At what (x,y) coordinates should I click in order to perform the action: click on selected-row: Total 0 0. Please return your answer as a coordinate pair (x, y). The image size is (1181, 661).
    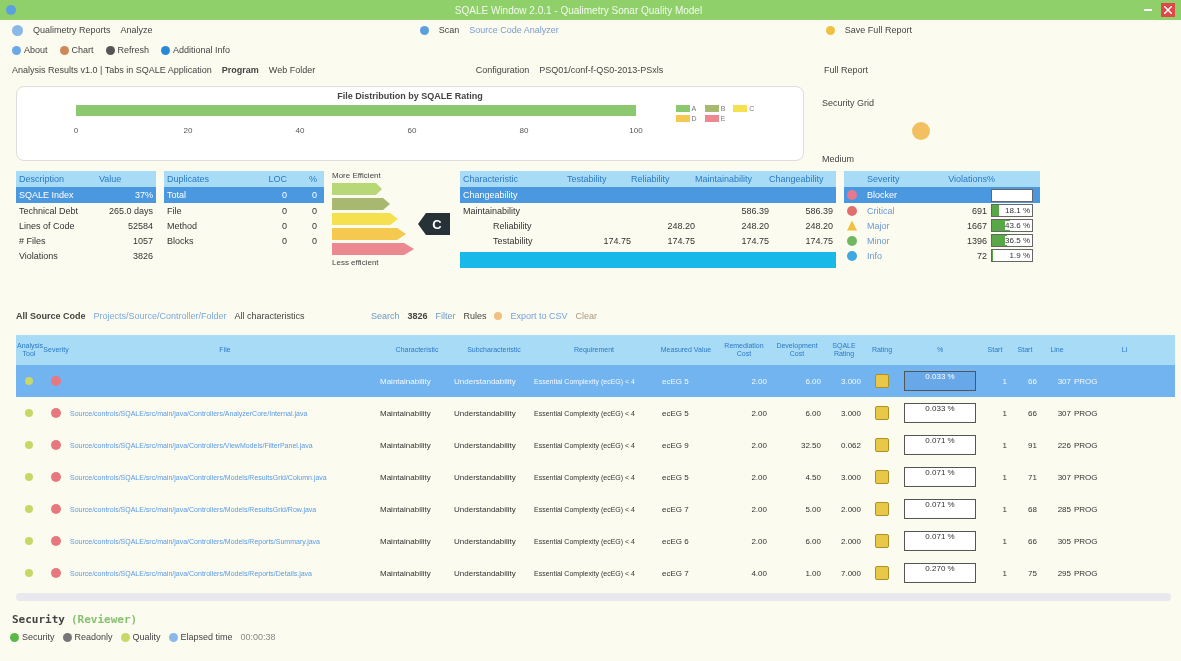
    Looking at the image, I should click on (244, 195).